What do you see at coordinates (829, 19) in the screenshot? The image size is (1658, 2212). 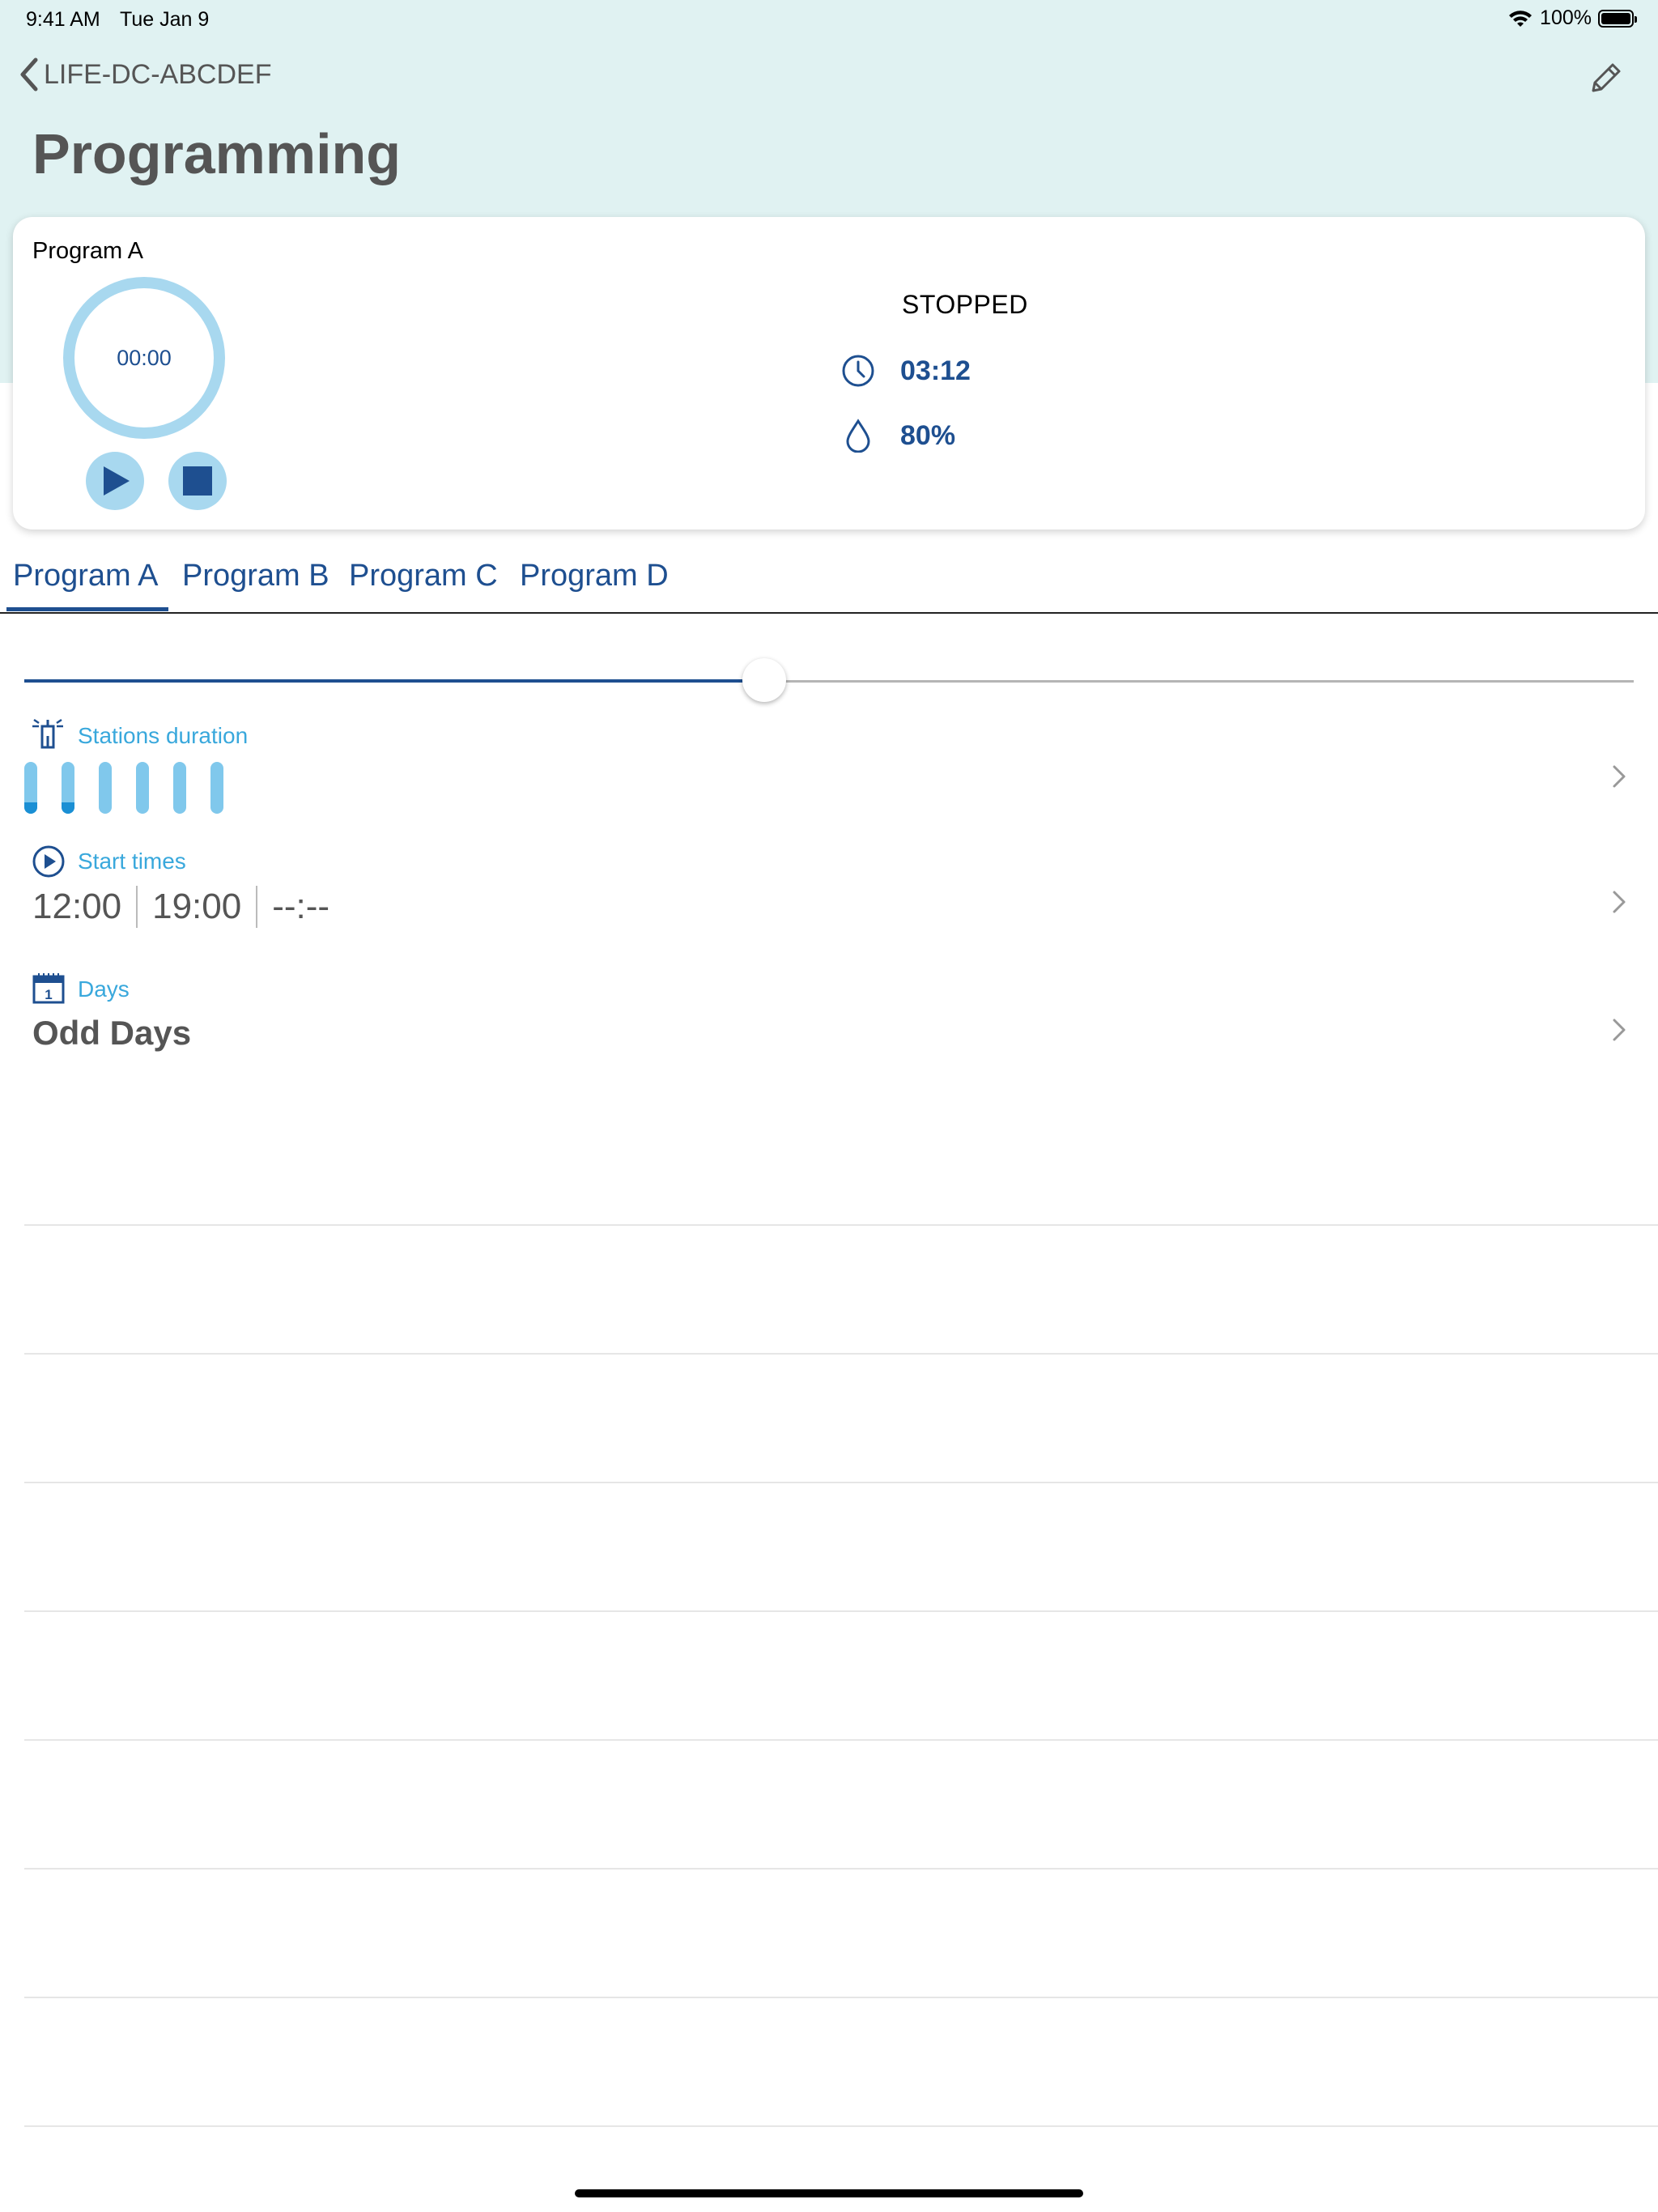 I see `status-bar: 9:41 AM Tue Jan 9 100%` at bounding box center [829, 19].